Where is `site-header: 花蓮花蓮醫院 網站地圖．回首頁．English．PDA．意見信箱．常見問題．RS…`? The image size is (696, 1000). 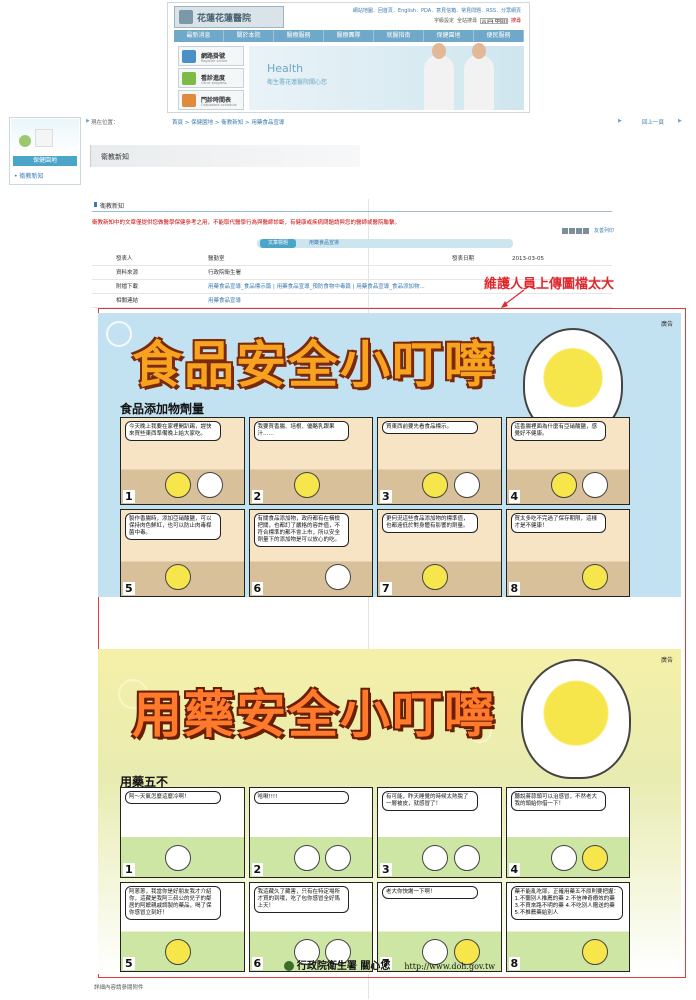 site-header: 花蓮花蓮醫院 網站地圖．回首頁．English．PDA．意見信箱．常見問題．RS… is located at coordinates (348, 57).